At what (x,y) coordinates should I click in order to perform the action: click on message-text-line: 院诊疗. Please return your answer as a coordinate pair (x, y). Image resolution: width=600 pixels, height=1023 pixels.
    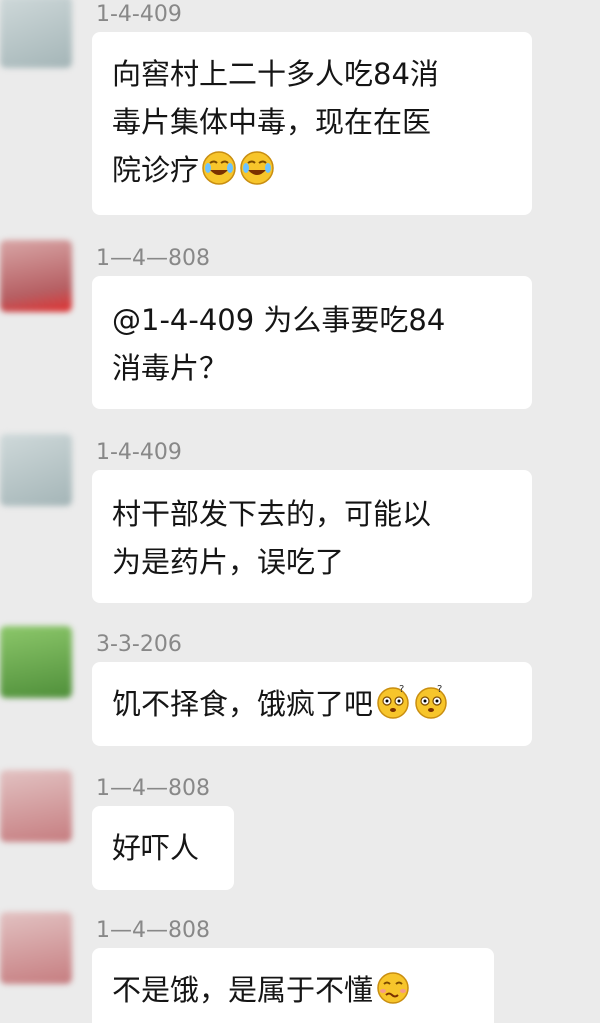
    Looking at the image, I should click on (312, 170).